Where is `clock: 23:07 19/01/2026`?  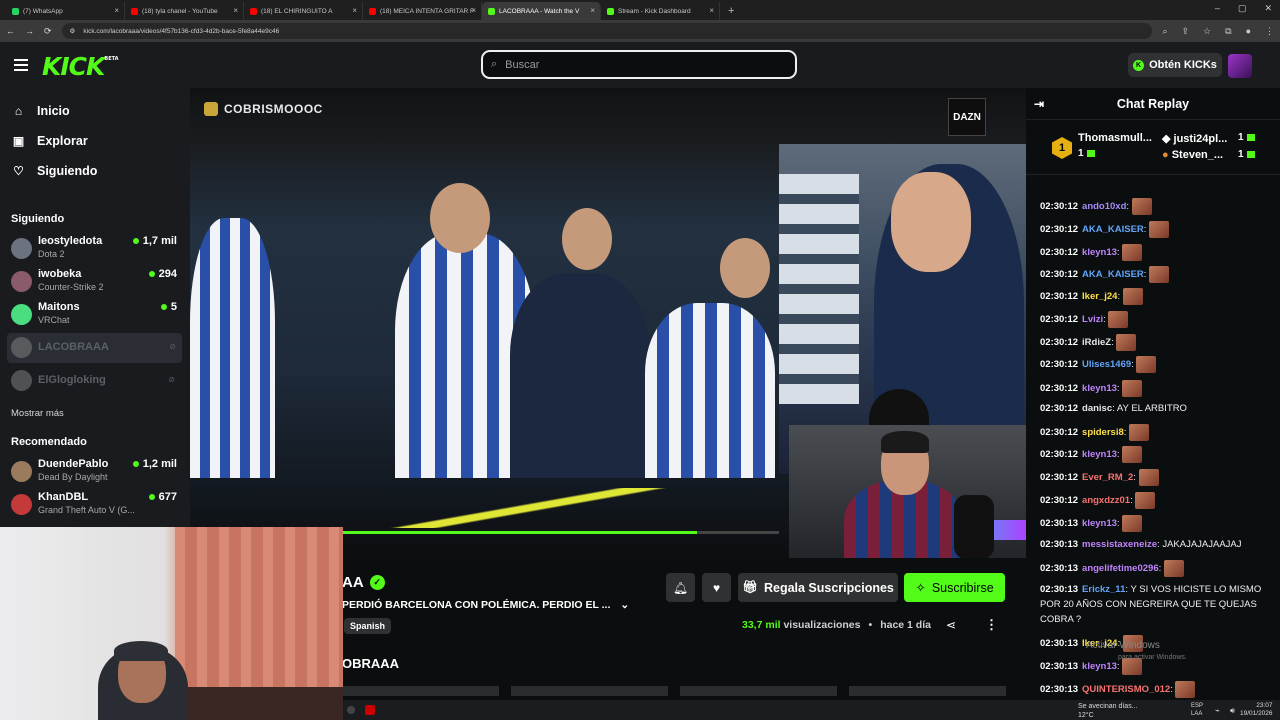
clock: 23:07 19/01/2026 is located at coordinates (1256, 710).